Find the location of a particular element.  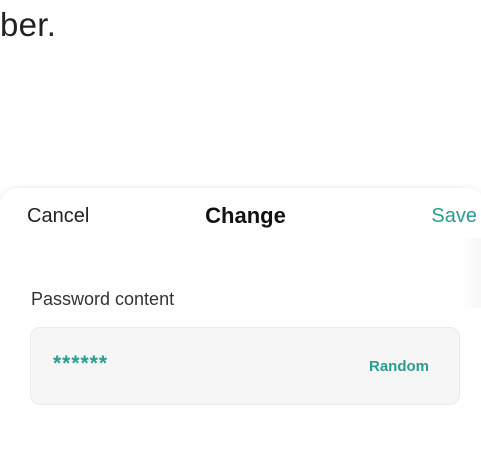

save-button: Save is located at coordinates (454, 216).